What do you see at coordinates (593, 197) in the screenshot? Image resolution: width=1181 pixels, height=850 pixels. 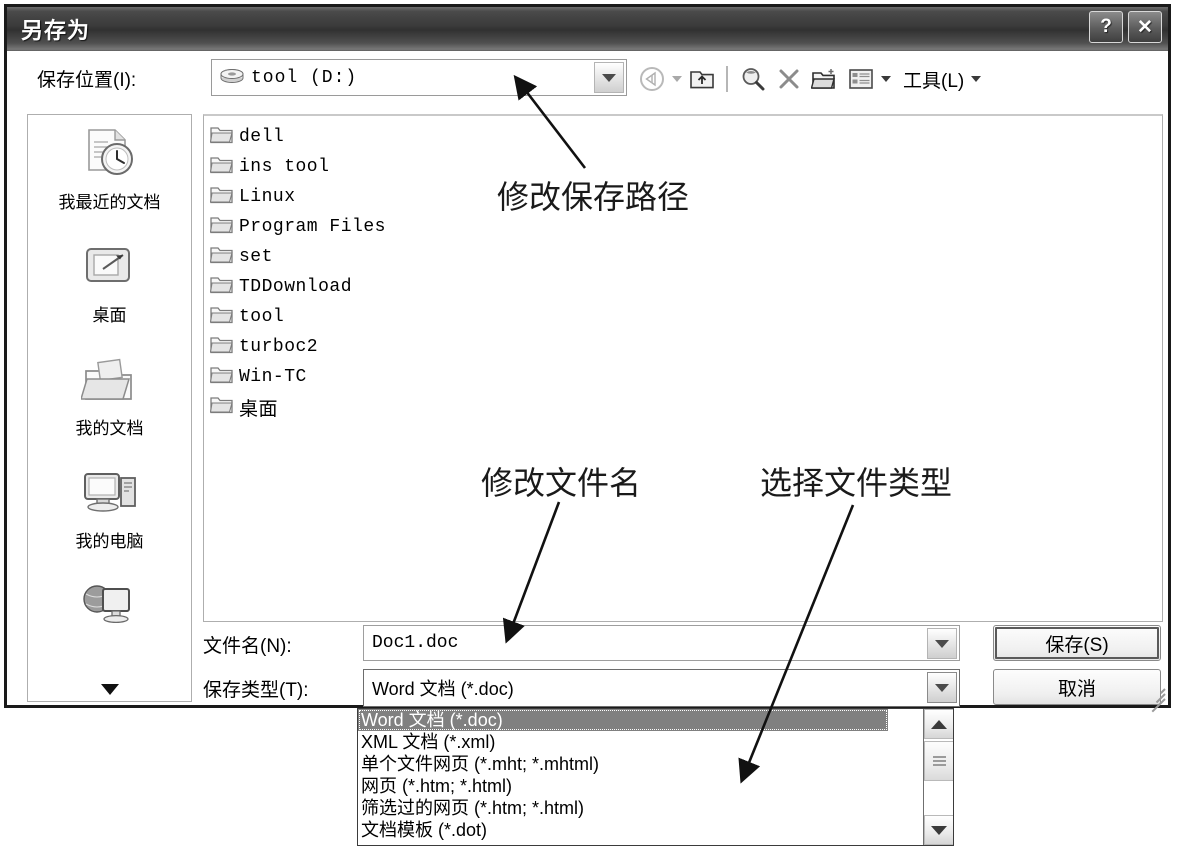 I see `annotation-modify-save-path: 修改保存路径` at bounding box center [593, 197].